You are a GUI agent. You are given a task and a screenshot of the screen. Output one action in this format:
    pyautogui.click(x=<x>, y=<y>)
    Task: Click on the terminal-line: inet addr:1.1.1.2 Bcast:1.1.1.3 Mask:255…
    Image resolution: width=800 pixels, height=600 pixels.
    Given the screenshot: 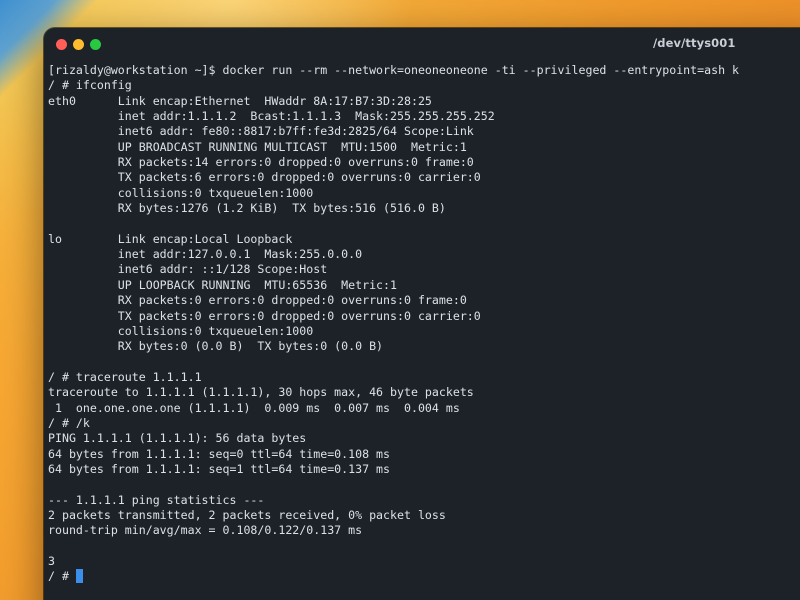 What is the action you would take?
    pyautogui.click(x=271, y=116)
    